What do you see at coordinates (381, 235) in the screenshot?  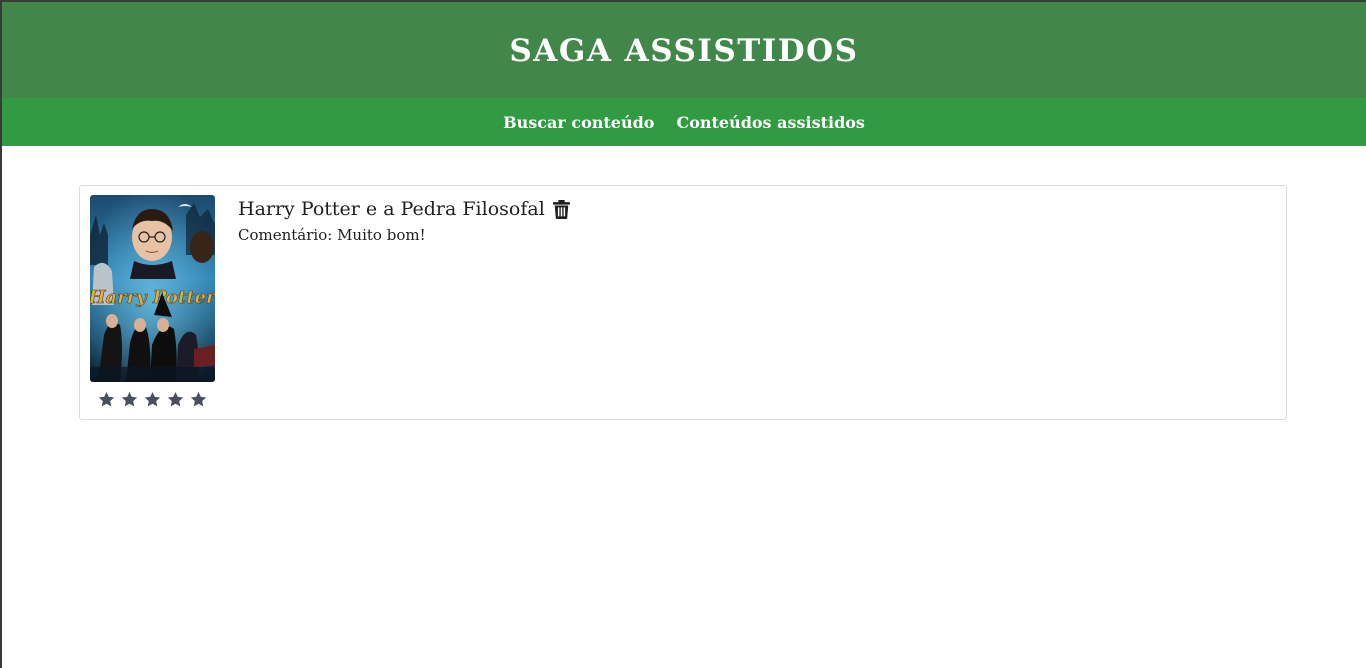 I see `comment-text: Muito bom!` at bounding box center [381, 235].